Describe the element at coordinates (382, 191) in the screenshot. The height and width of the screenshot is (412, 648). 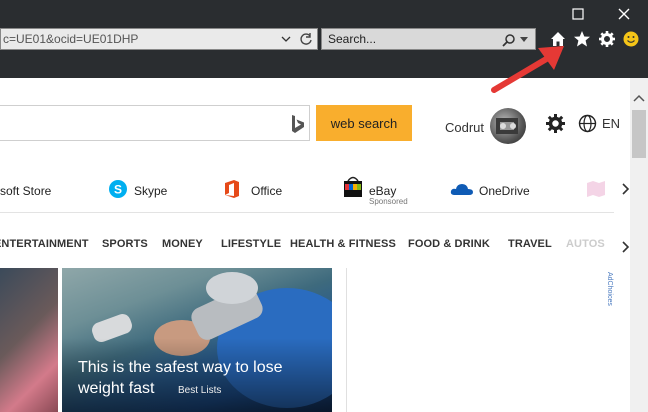
I see `link-ebay: eBay` at that location.